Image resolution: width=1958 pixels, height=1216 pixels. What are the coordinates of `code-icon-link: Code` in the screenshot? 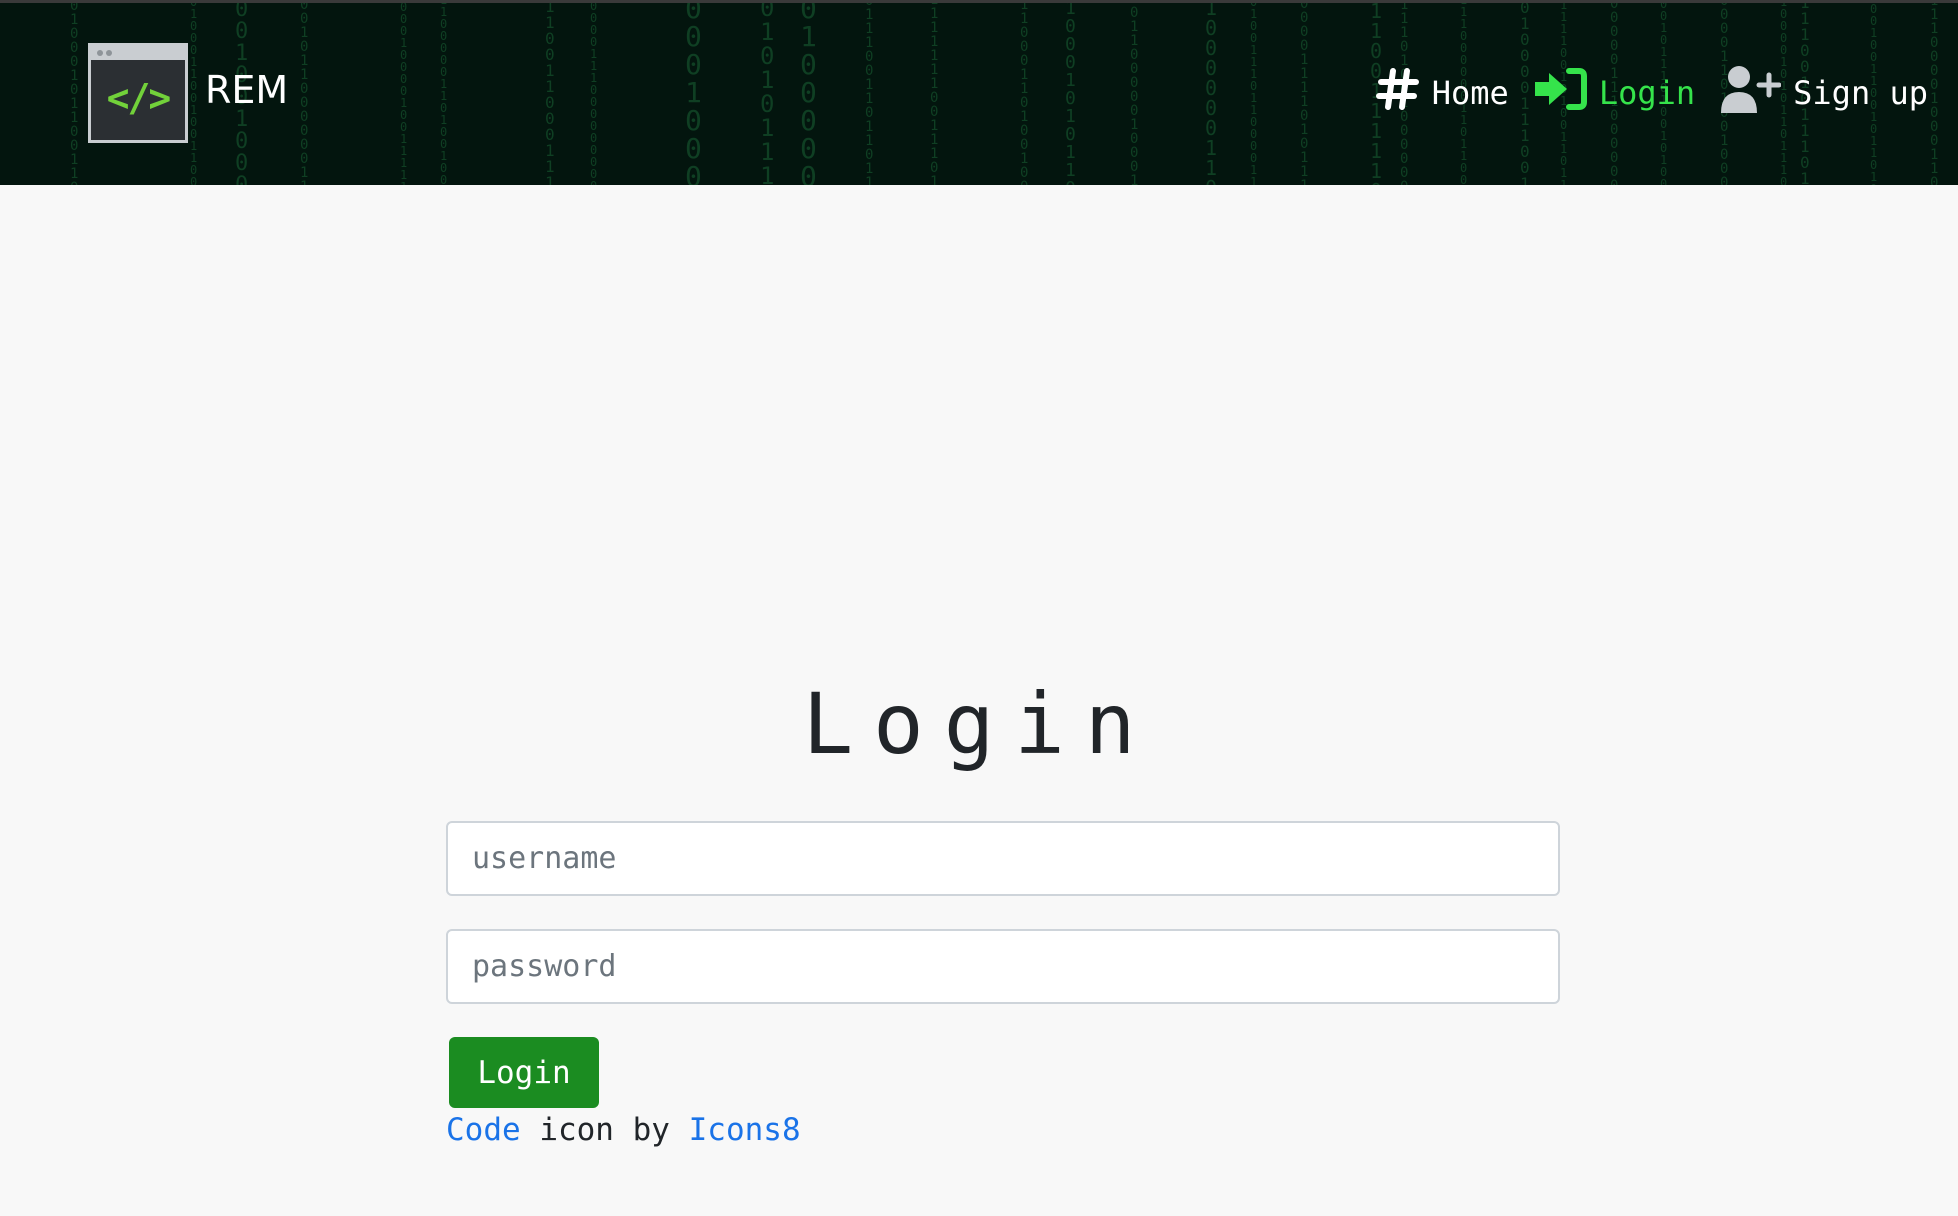 It's located at (483, 1130).